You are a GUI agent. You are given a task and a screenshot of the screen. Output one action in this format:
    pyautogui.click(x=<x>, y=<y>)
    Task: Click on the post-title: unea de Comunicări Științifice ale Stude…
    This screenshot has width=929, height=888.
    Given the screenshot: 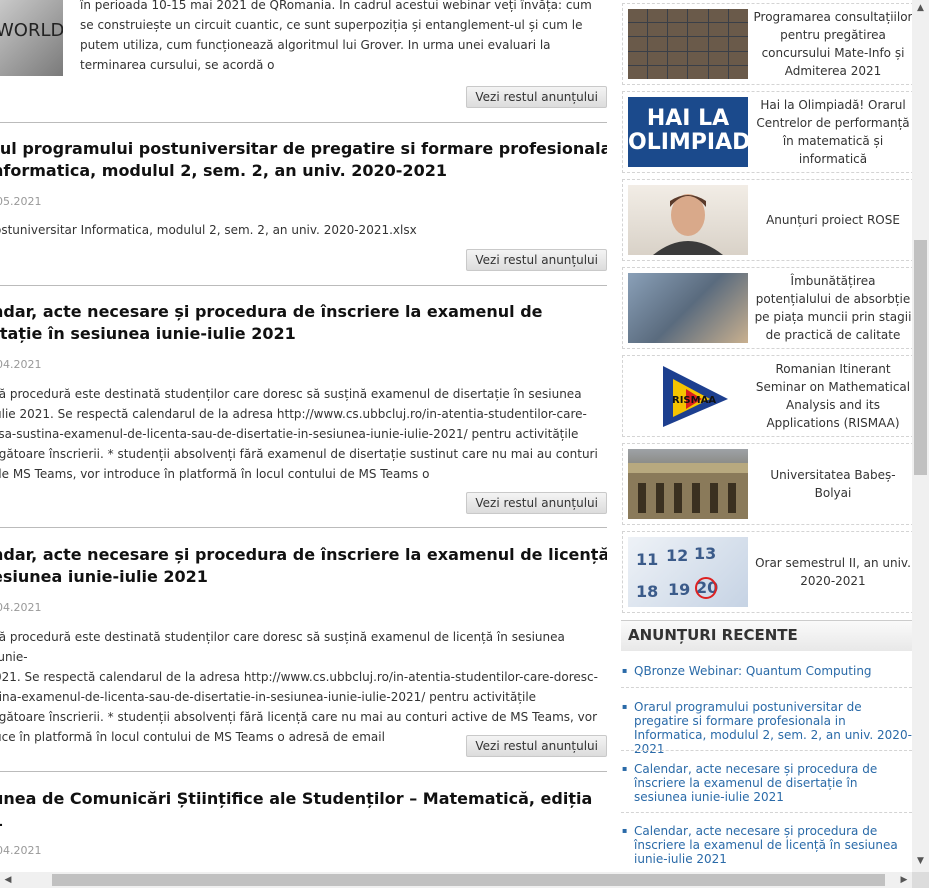 What is the action you would take?
    pyautogui.click(x=301, y=810)
    